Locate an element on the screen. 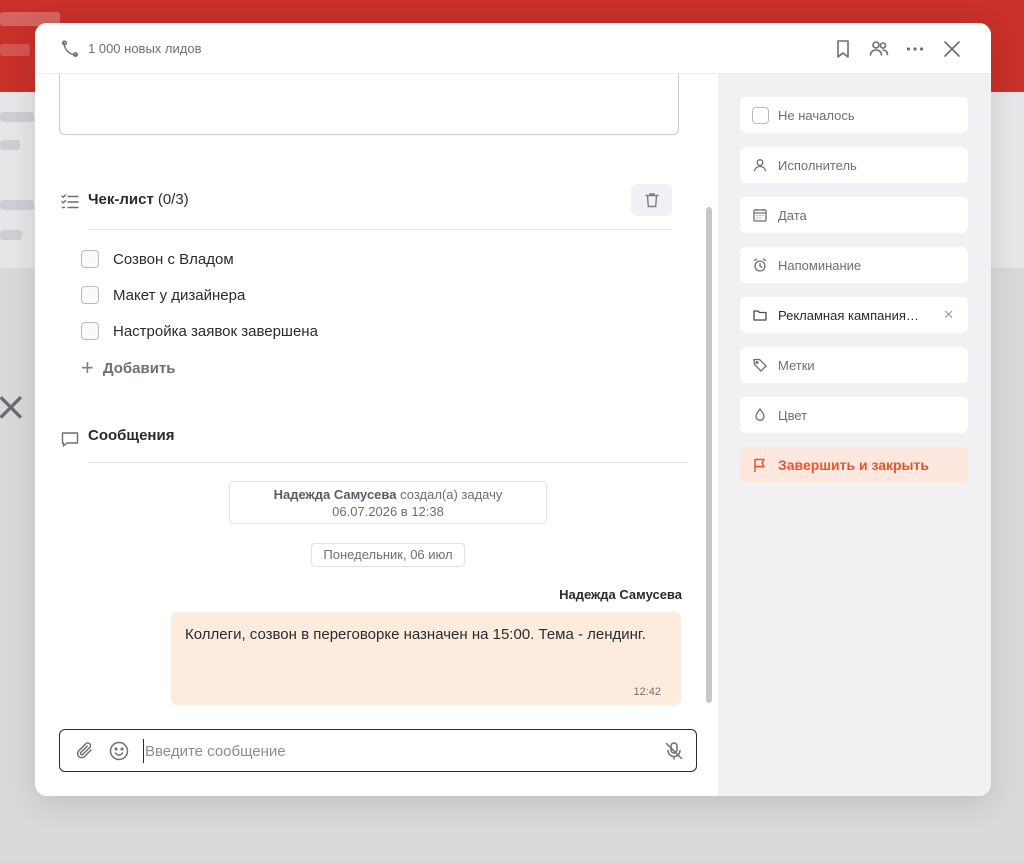 The height and width of the screenshot is (863, 1024). checklist-item-label: Настройка заявок завершена is located at coordinates (215, 331).